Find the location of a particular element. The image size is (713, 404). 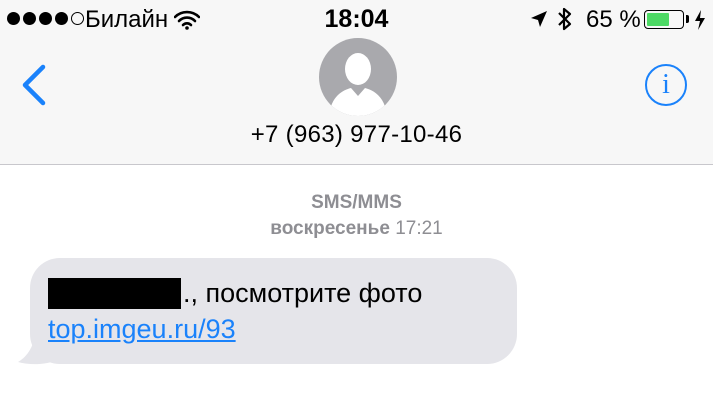

message-link: top.imgeu.ru/93 is located at coordinates (142, 329).